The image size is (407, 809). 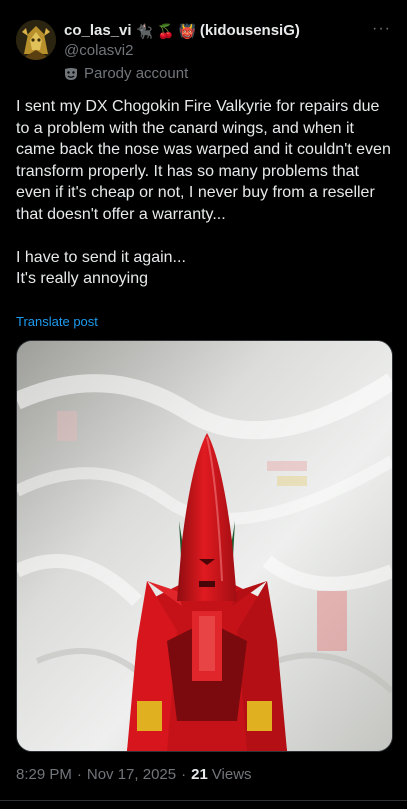 I want to click on avatar-image, so click(x=36, y=40).